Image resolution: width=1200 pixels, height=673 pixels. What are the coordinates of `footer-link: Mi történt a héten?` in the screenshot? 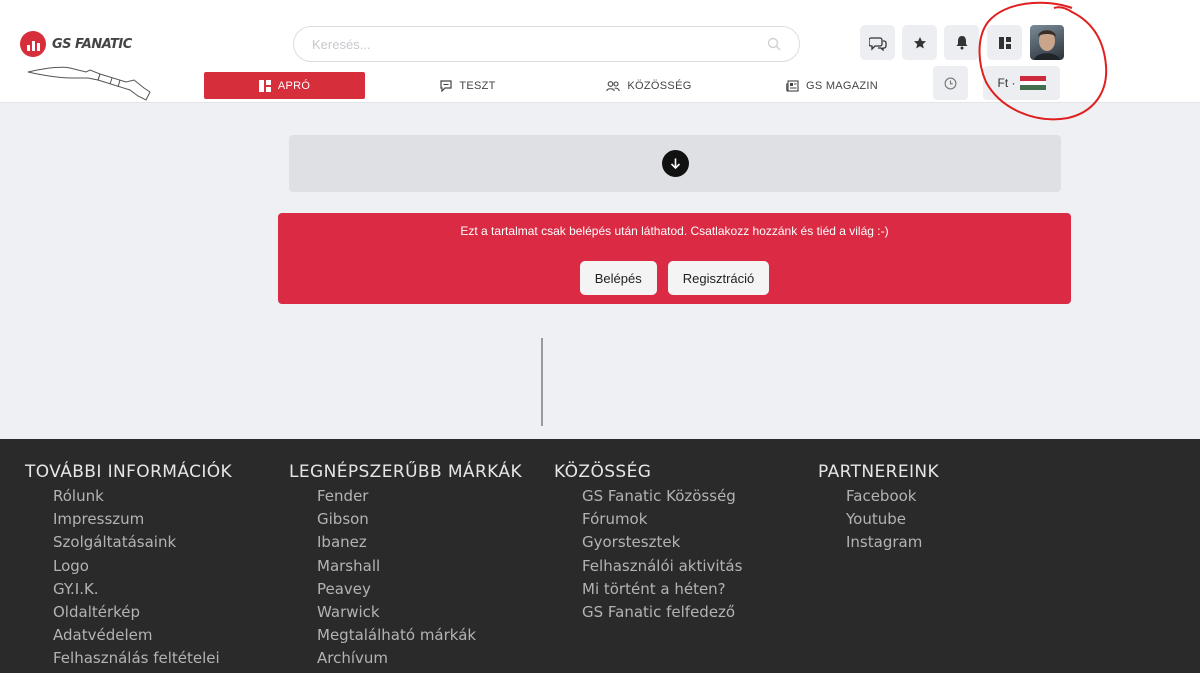 It's located at (662, 589).